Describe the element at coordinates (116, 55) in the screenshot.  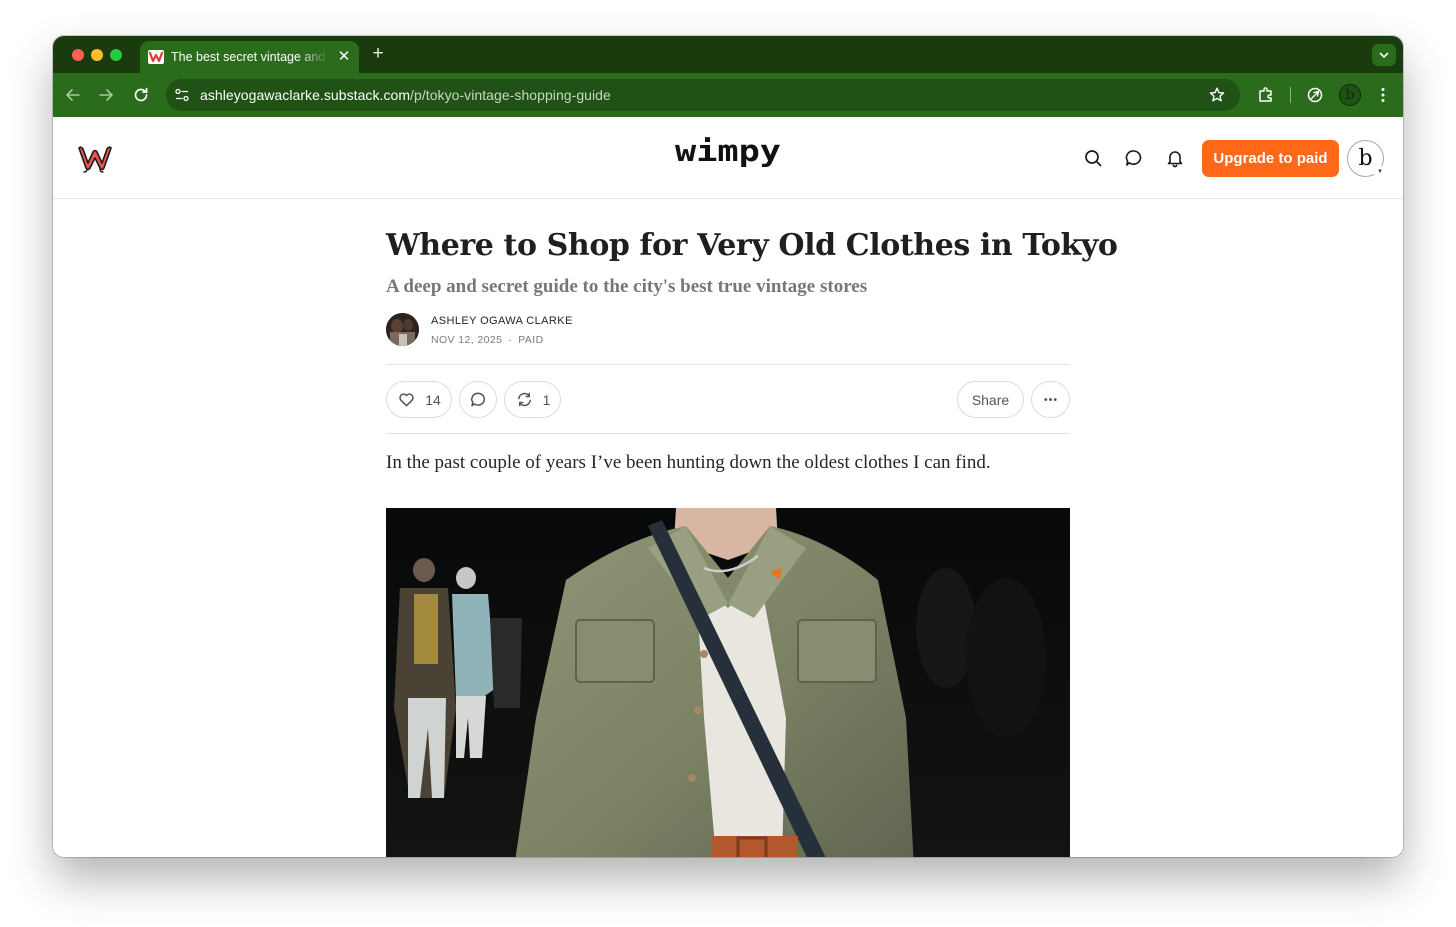
I see `zoom-window-button` at that location.